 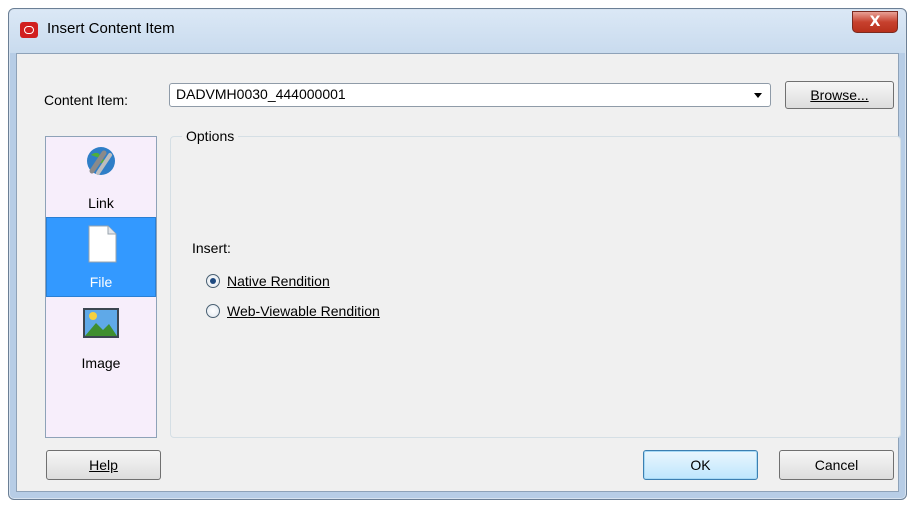 I want to click on close-button: X, so click(x=875, y=22).